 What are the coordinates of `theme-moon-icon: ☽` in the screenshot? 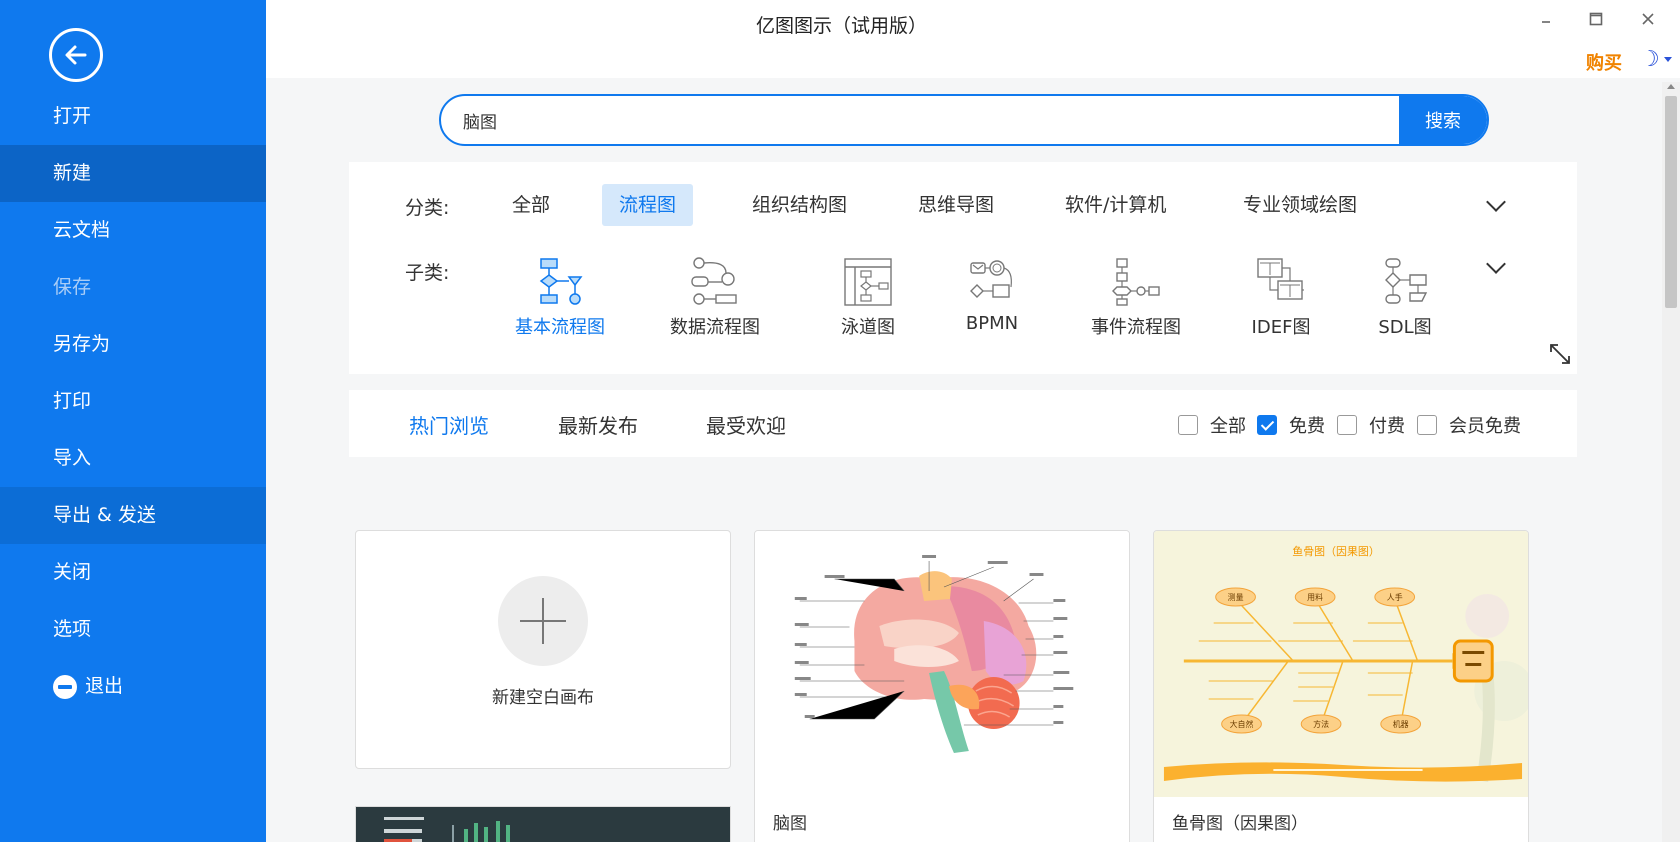 It's located at (1650, 59).